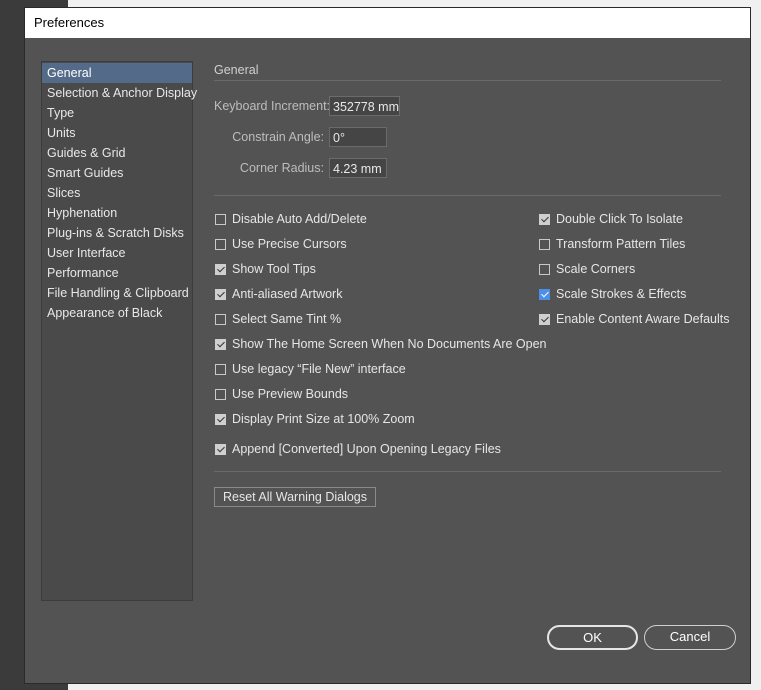  Describe the element at coordinates (117, 73) in the screenshot. I see `sidebar-item-general: General` at that location.